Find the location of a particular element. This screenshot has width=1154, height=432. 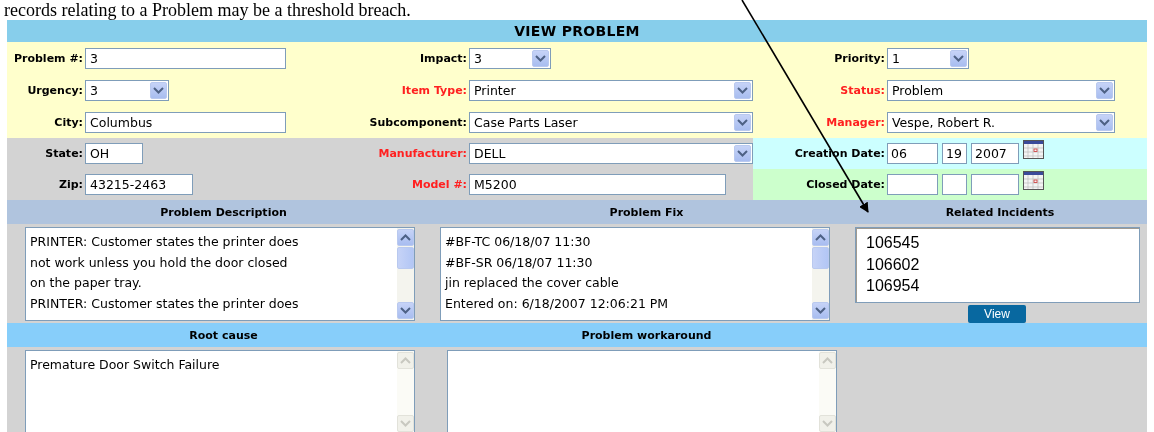

field-label: Urgency: is located at coordinates (55, 90).